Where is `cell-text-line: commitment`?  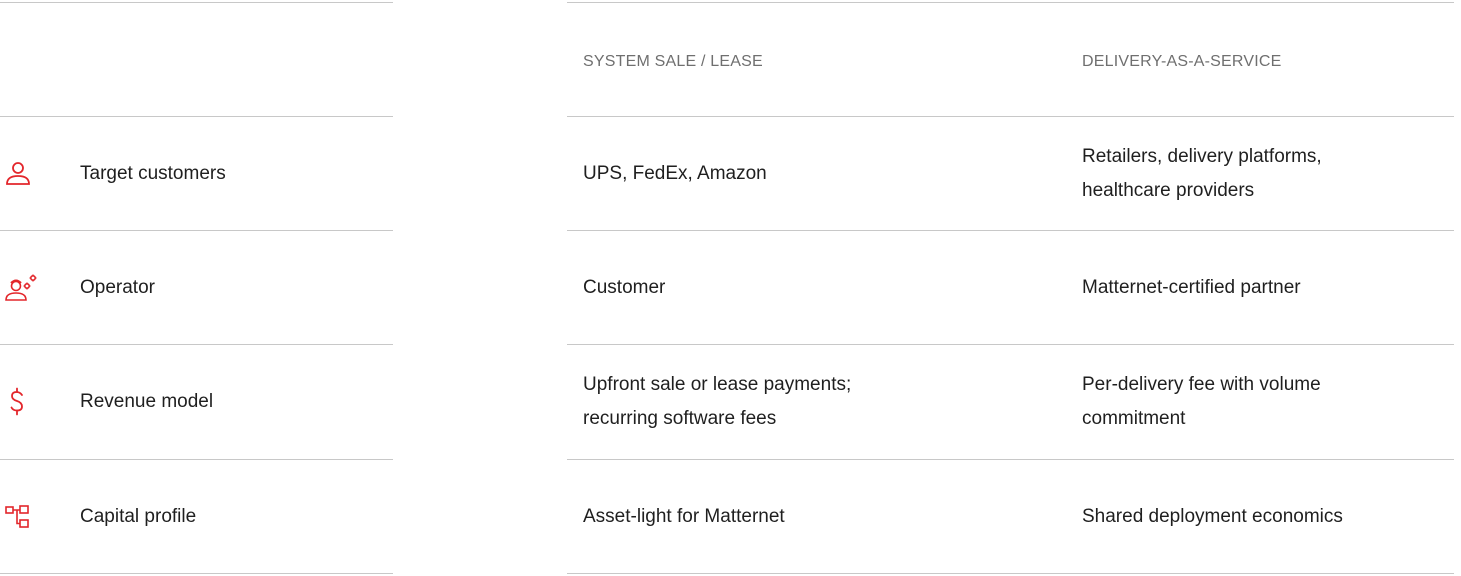
cell-text-line: commitment is located at coordinates (1134, 418).